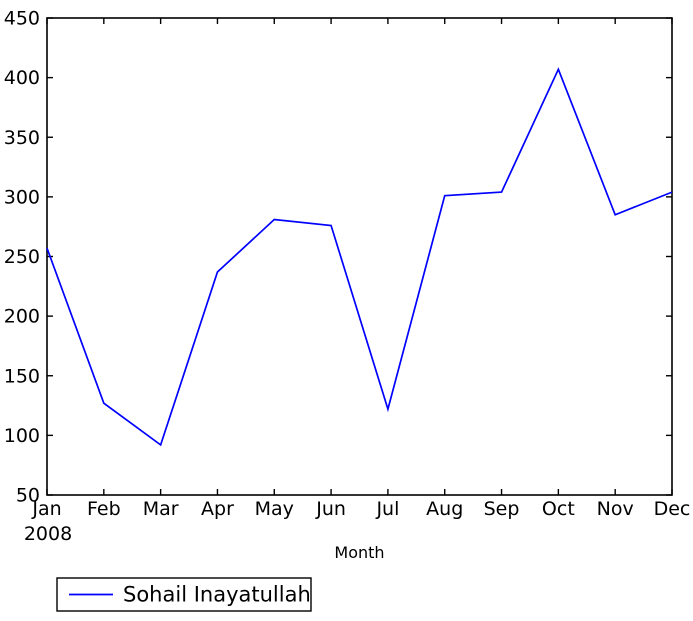  I want to click on x-tick-label: Apr, so click(217, 509).